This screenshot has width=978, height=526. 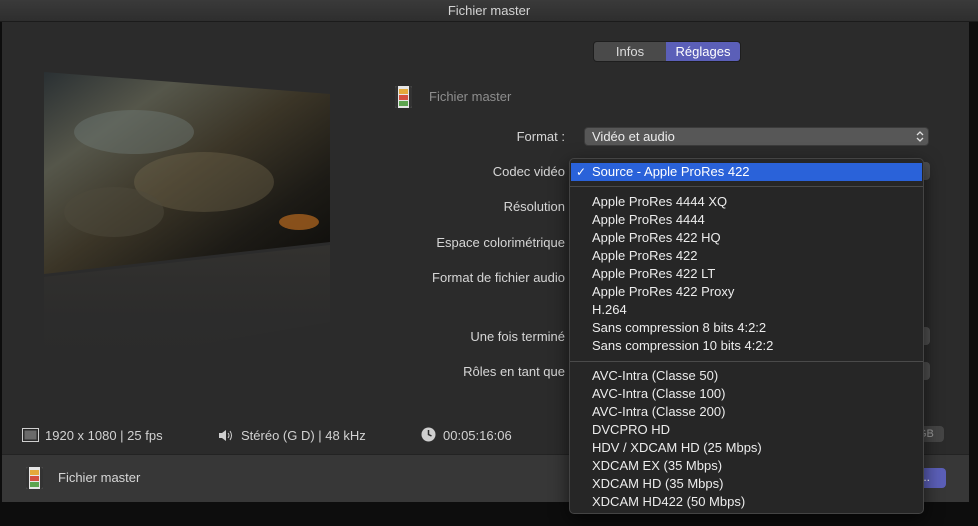 I want to click on window-title: Fichier master, so click(x=489, y=11).